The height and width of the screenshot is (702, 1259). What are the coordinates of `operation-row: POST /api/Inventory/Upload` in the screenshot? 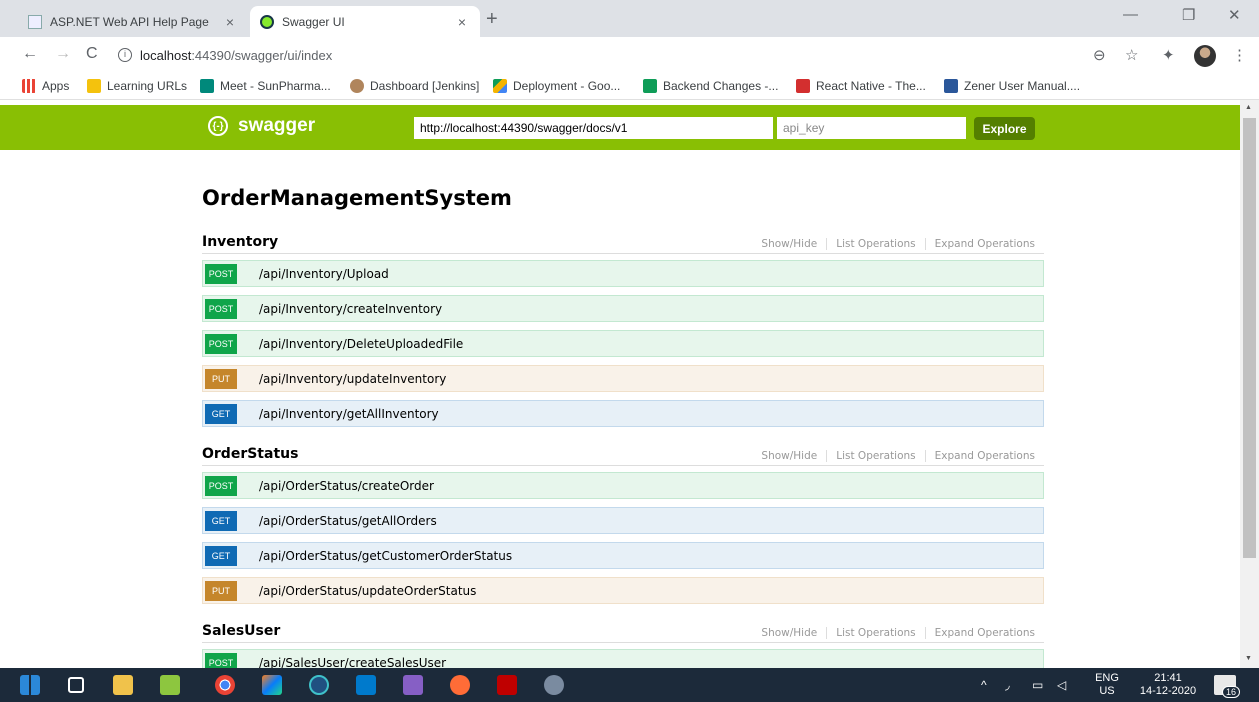 It's located at (623, 273).